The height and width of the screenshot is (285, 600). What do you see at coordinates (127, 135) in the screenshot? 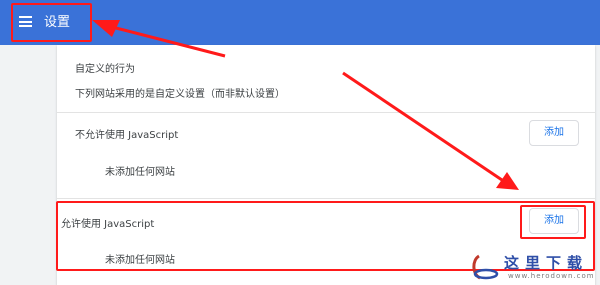
I see `block-javascript-label: 不允许使用 JavaScript` at bounding box center [127, 135].